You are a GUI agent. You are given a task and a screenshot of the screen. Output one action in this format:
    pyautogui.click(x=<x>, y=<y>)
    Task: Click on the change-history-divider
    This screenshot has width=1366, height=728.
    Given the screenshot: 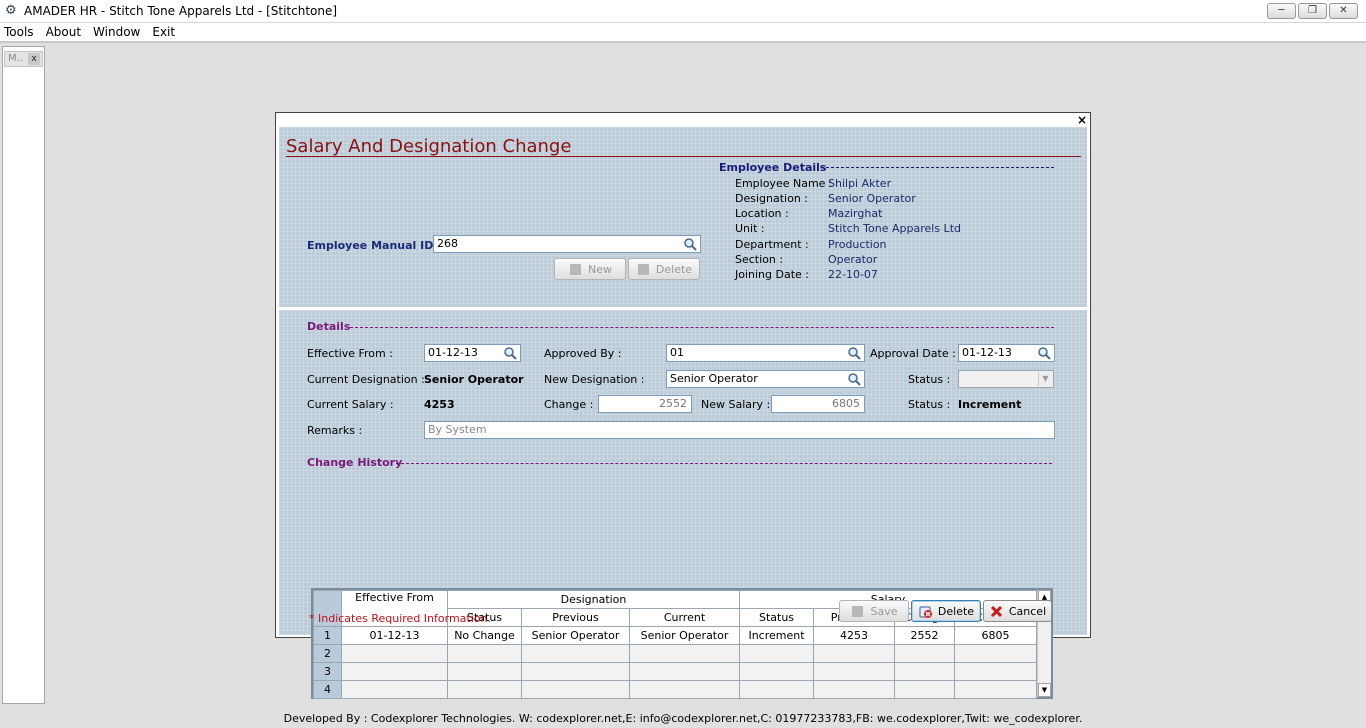 What is the action you would take?
    pyautogui.click(x=724, y=463)
    